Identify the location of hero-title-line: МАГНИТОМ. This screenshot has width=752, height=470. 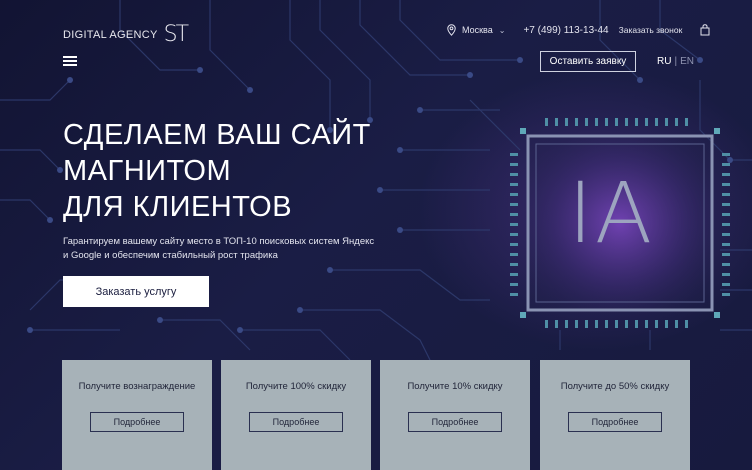
(147, 171).